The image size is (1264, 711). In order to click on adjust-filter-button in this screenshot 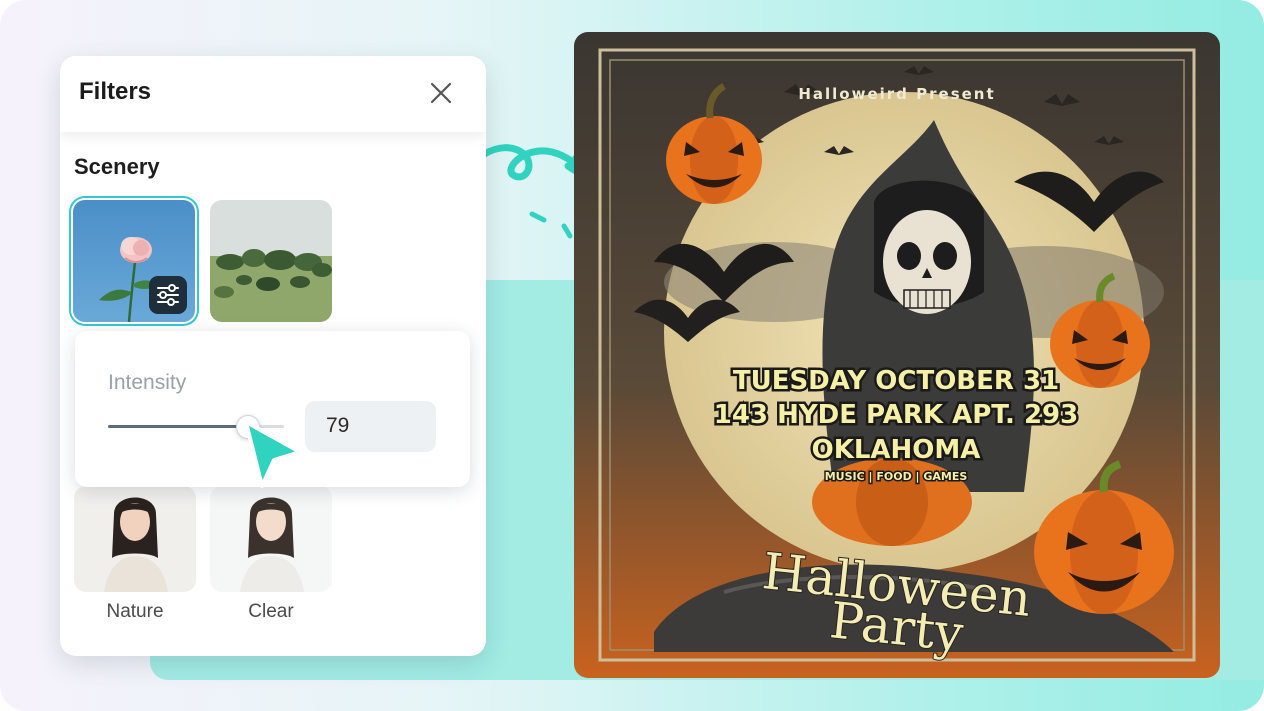, I will do `click(168, 295)`.